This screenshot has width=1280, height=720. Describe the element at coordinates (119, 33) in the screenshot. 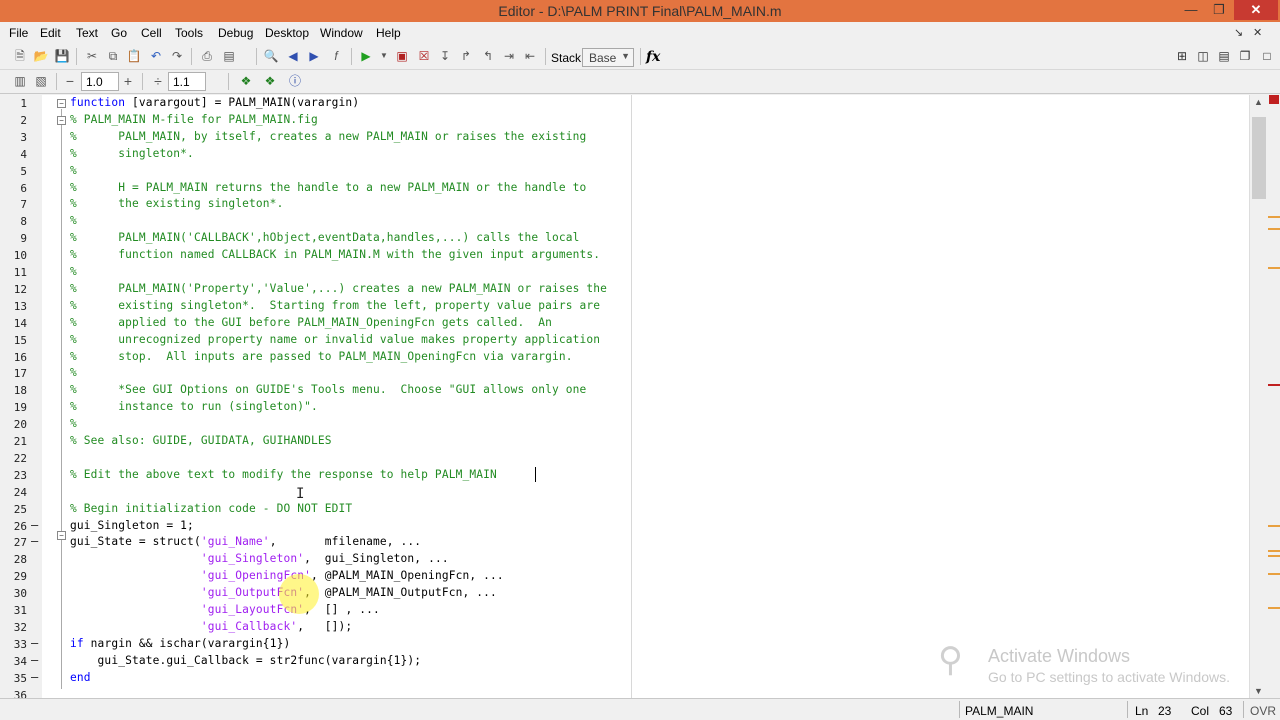

I see `menu-go: Go` at that location.